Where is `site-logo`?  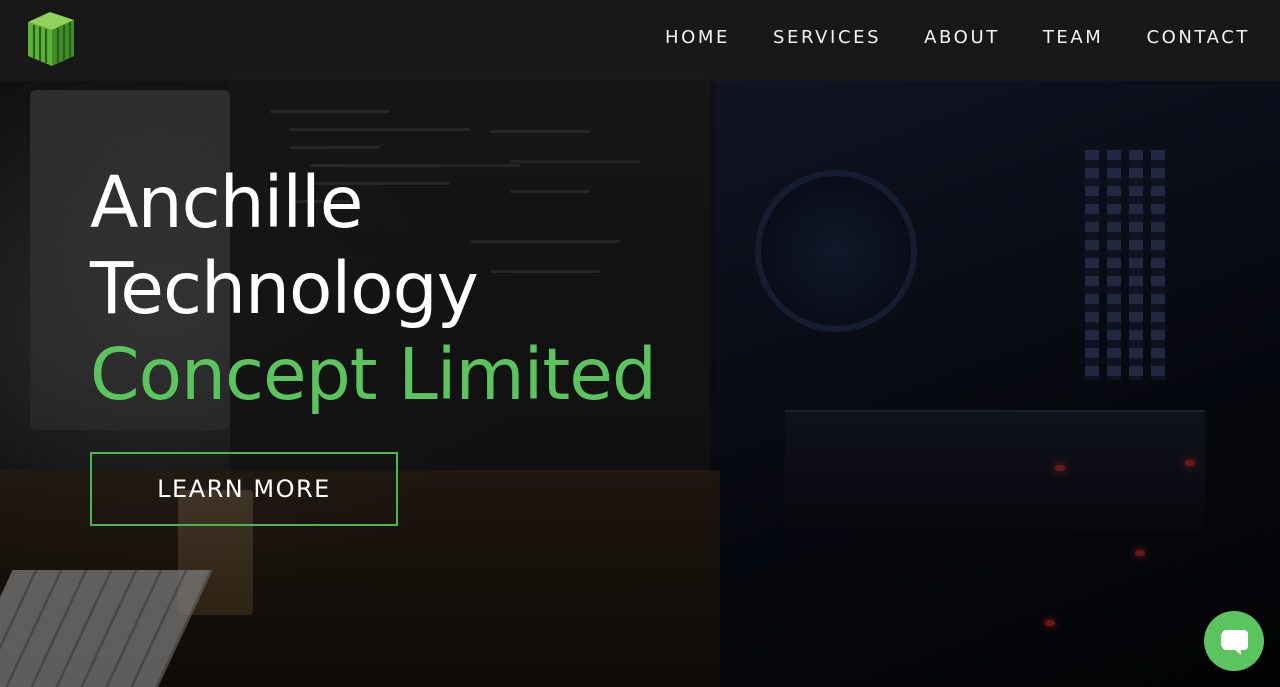 site-logo is located at coordinates (51, 38).